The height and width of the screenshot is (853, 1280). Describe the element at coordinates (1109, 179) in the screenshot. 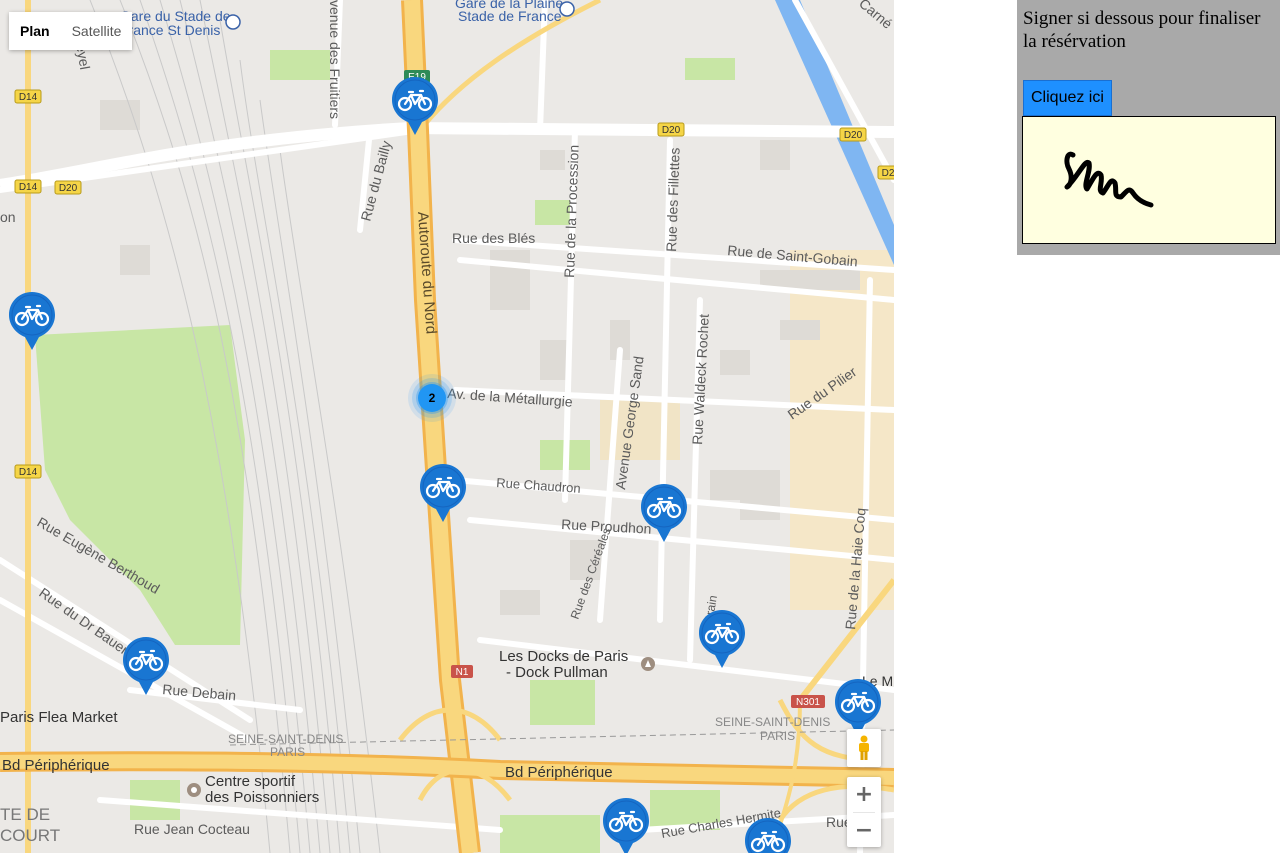

I see `signature-stroke` at that location.